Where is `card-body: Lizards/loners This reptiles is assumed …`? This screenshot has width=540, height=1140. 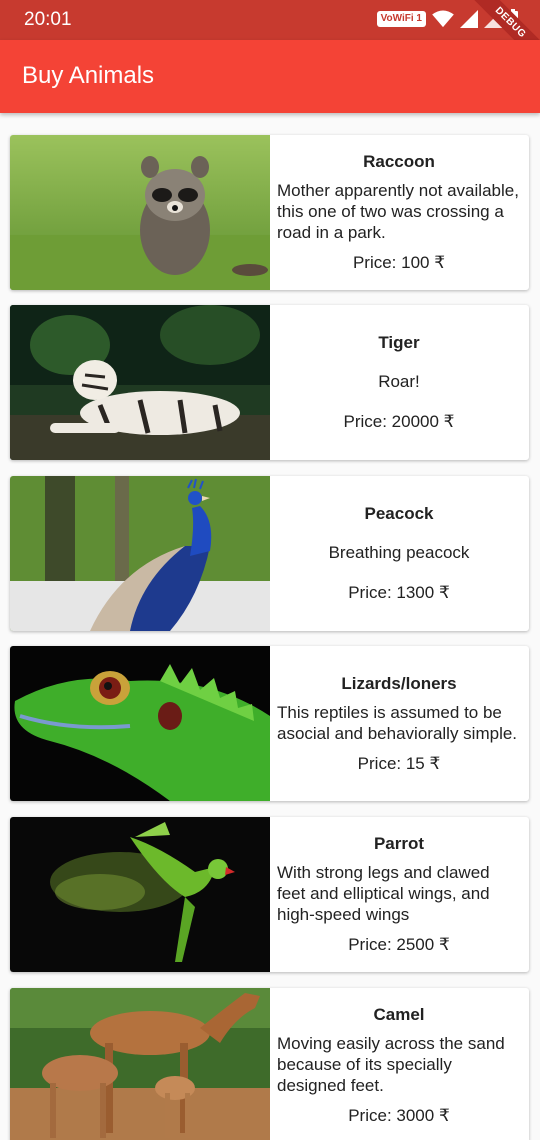
card-body: Lizards/loners This reptiles is assumed … is located at coordinates (399, 723).